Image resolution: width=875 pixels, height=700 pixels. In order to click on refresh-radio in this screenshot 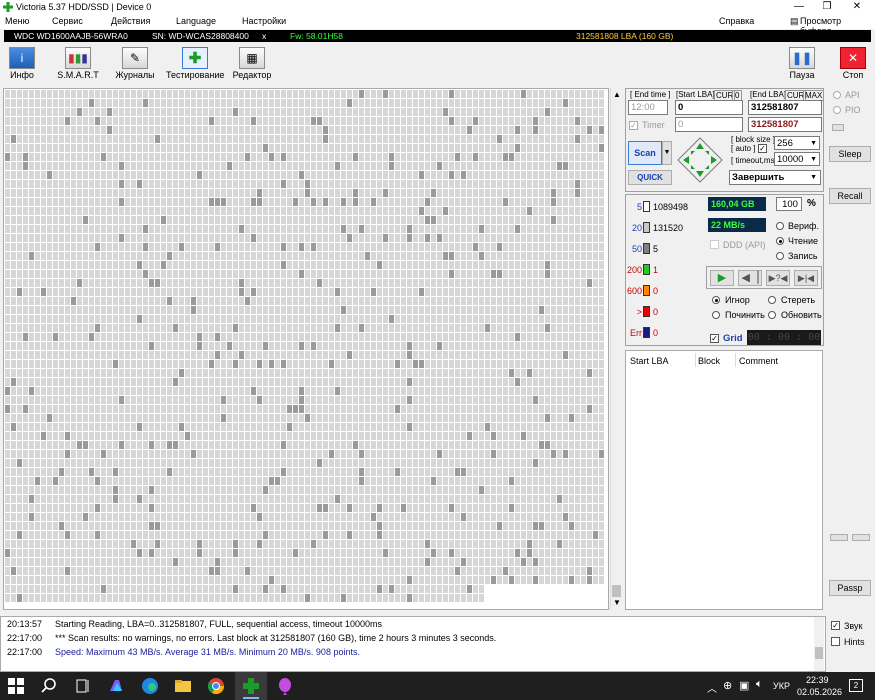, I will do `click(772, 315)`.